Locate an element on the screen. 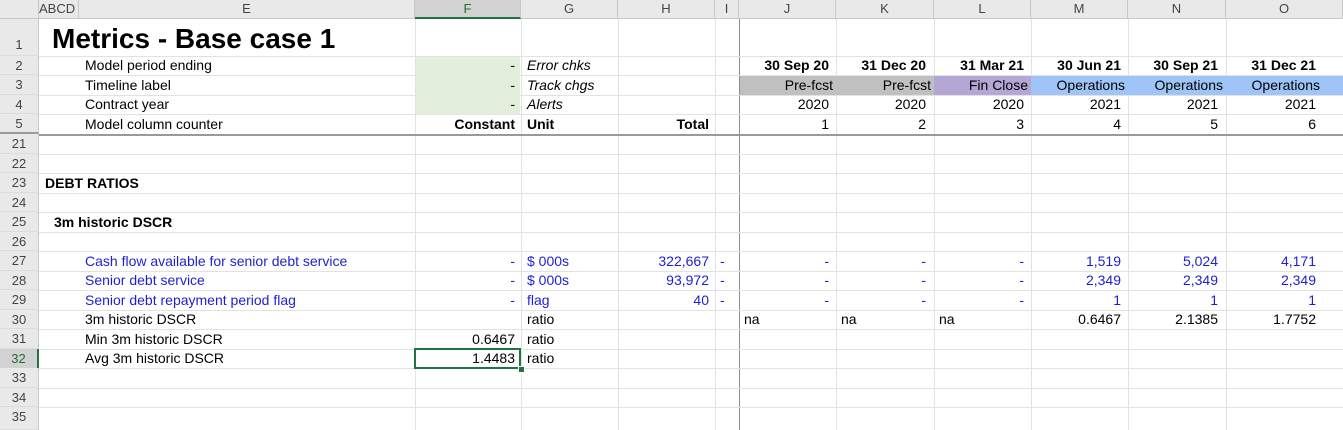 Image resolution: width=1343 pixels, height=430 pixels. counter-value: 5 is located at coordinates (1173, 124).